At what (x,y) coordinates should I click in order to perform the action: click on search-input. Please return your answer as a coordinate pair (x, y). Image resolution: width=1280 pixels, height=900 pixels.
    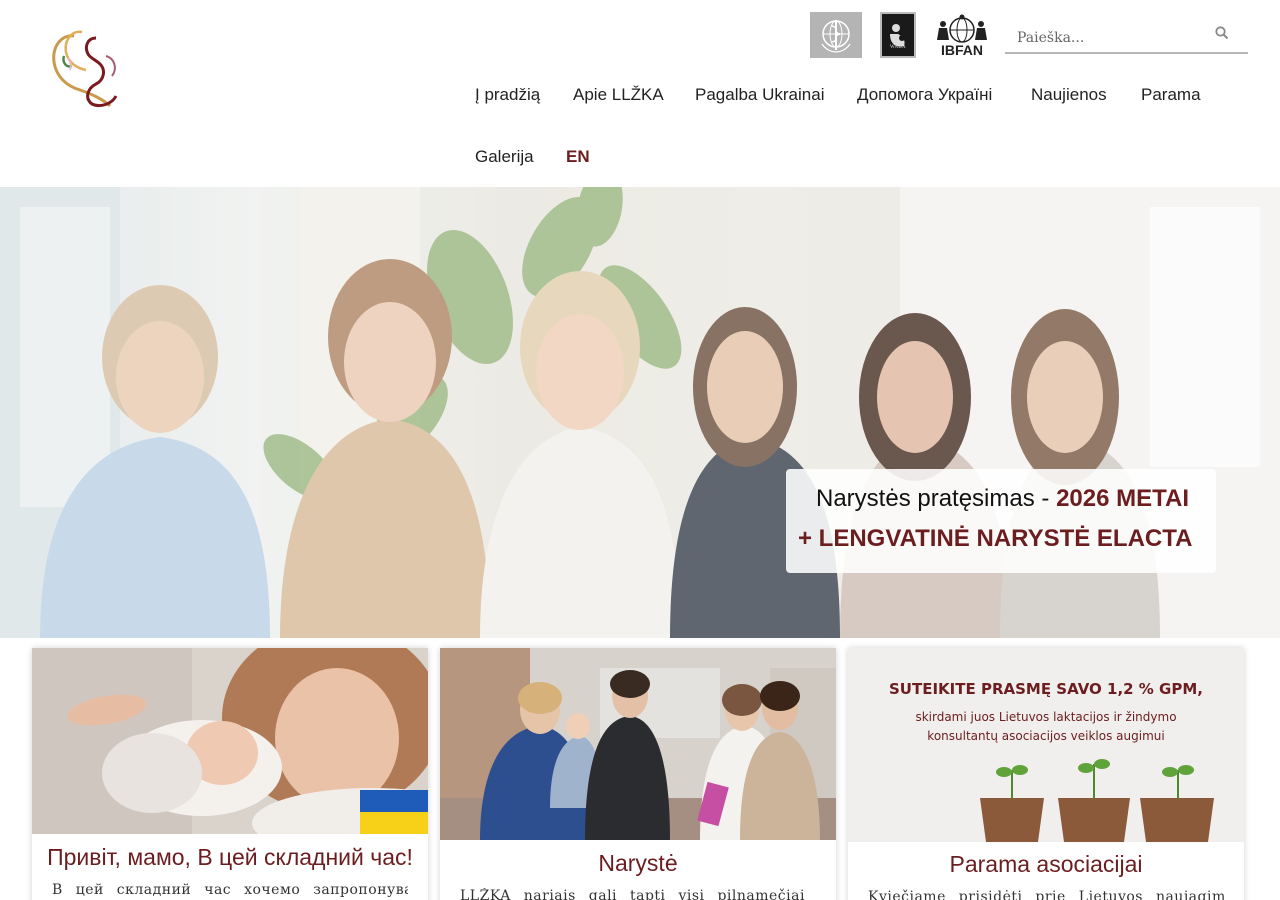
    Looking at the image, I should click on (1105, 38).